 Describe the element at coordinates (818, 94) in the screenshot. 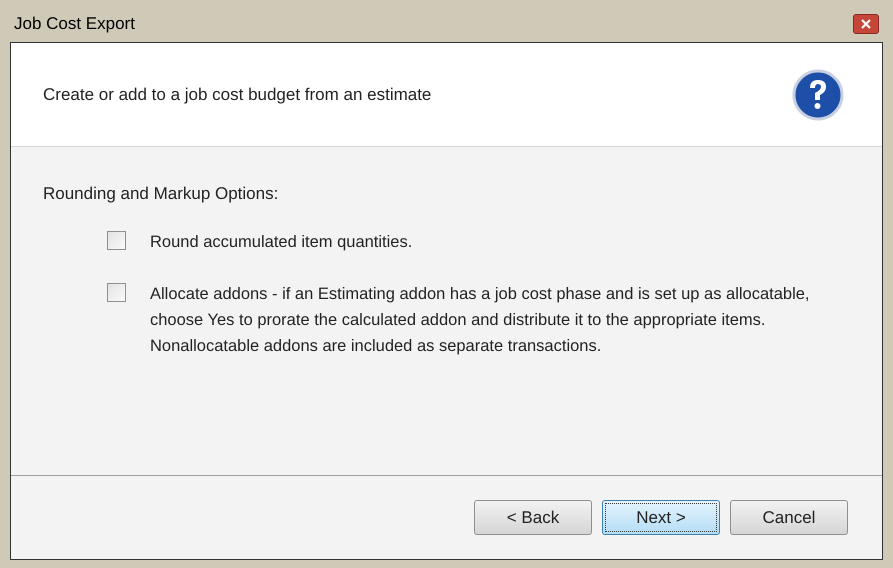

I see `help-icon` at that location.